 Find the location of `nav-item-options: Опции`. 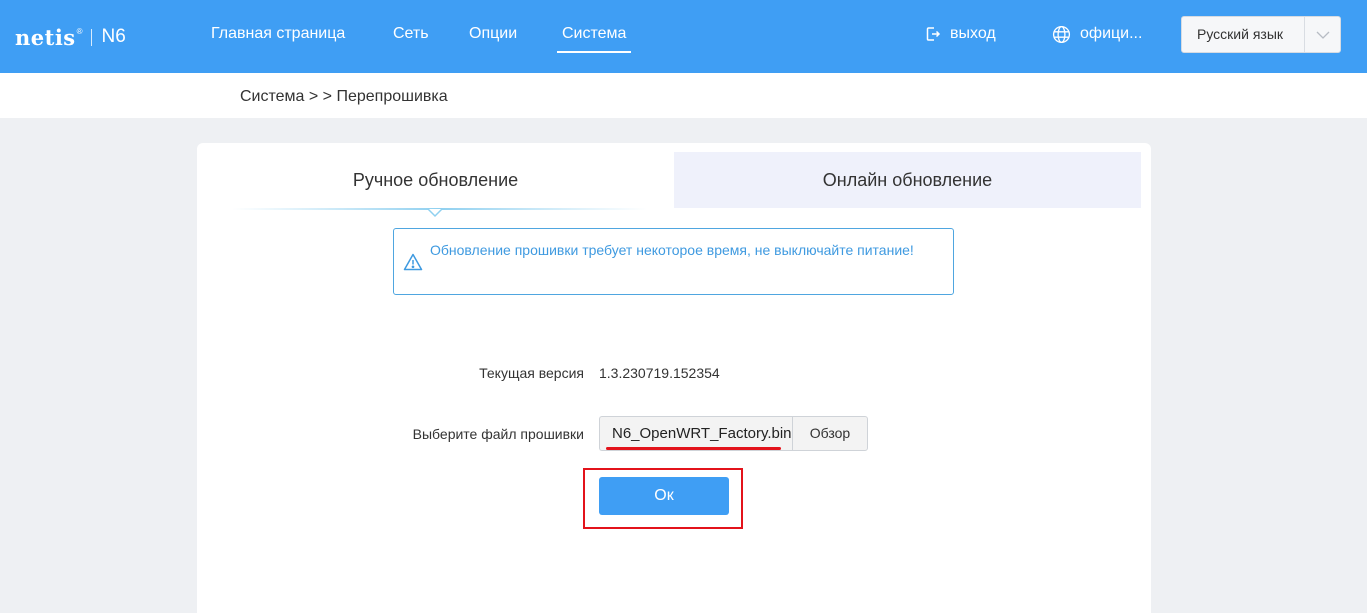

nav-item-options: Опции is located at coordinates (493, 38).